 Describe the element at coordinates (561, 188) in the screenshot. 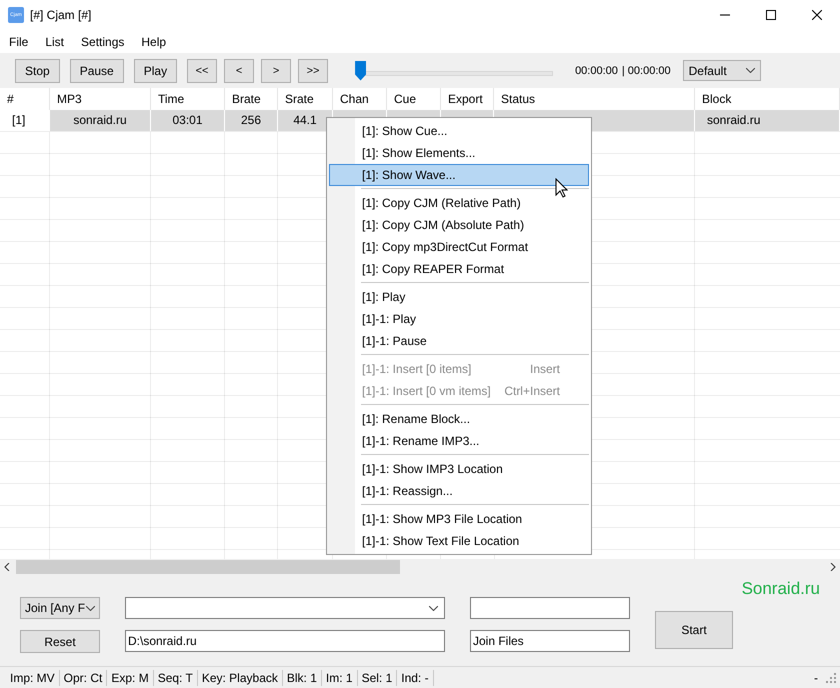

I see `cursor-icon` at that location.